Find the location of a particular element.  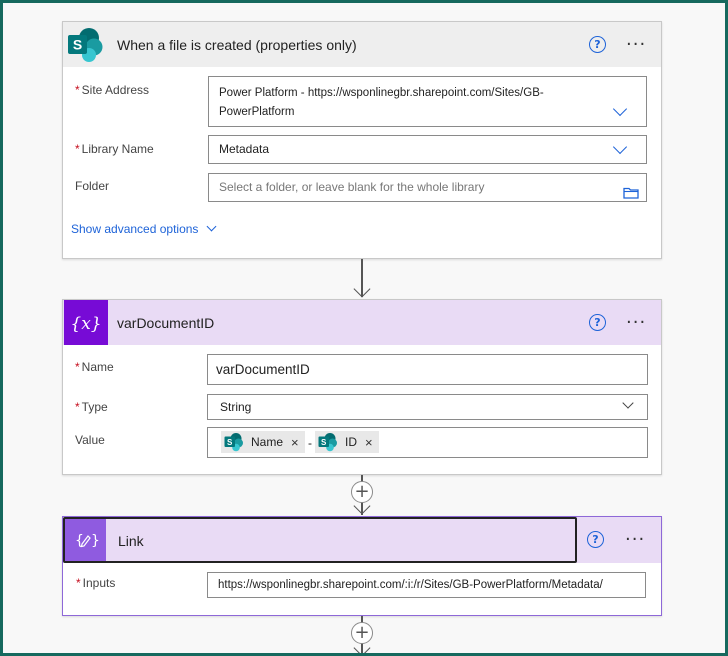

inputs-label: * Inputs is located at coordinates (96, 583).